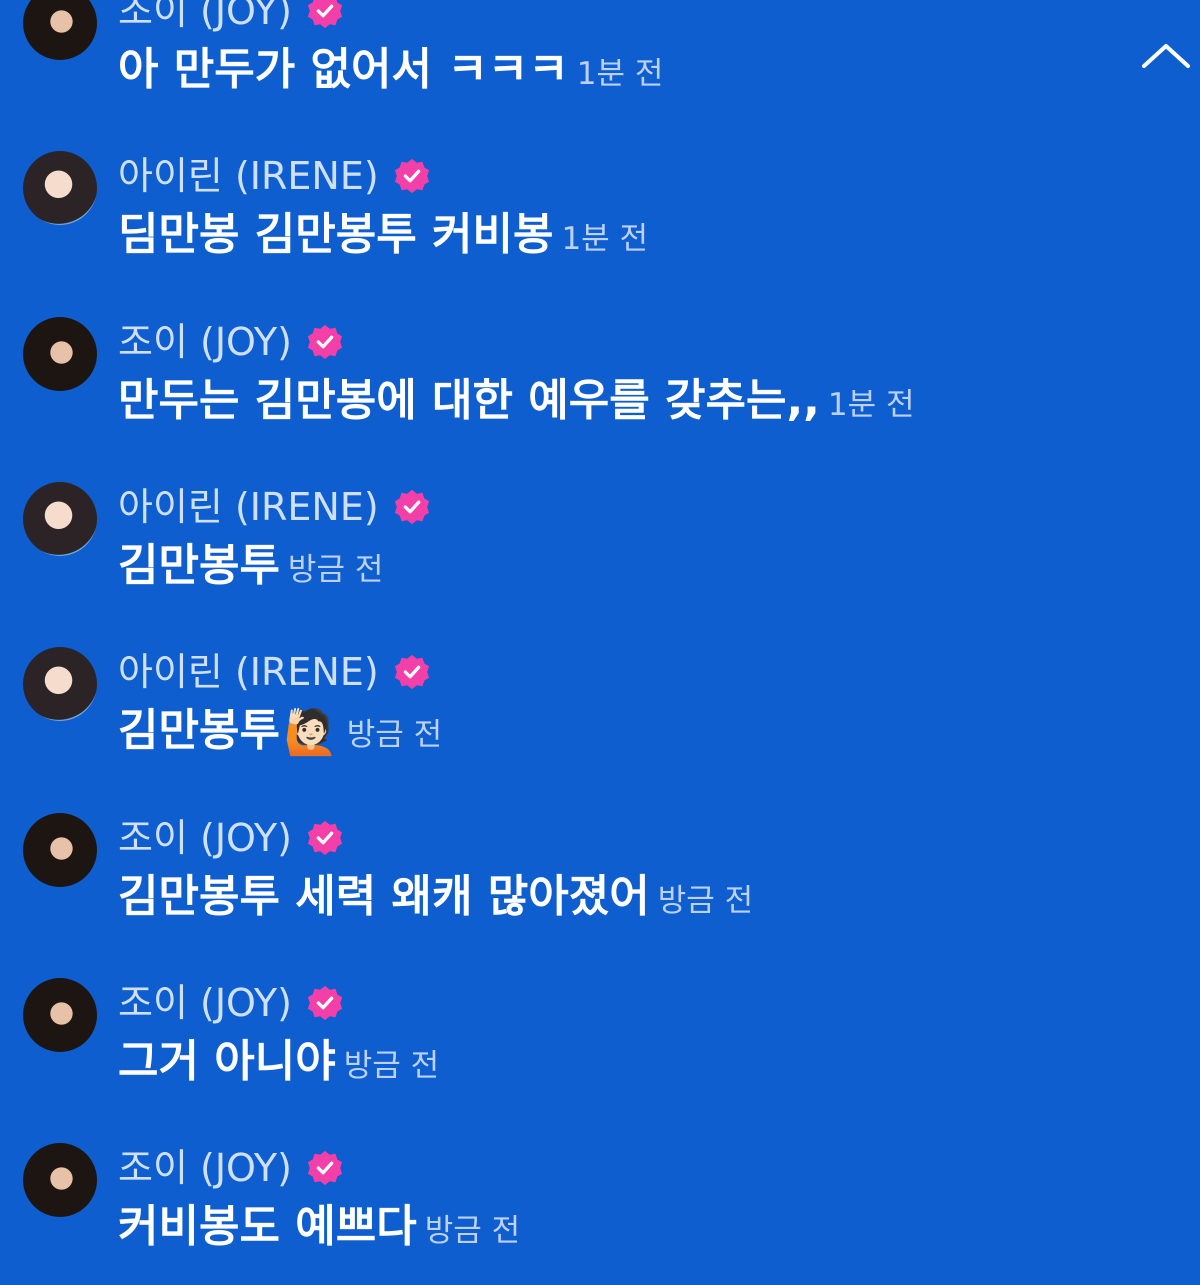 The image size is (1200, 1285). Describe the element at coordinates (600, 1061) in the screenshot. I see `chat-message: 조이 (JOY) 그거 아니야 방금 전` at that location.